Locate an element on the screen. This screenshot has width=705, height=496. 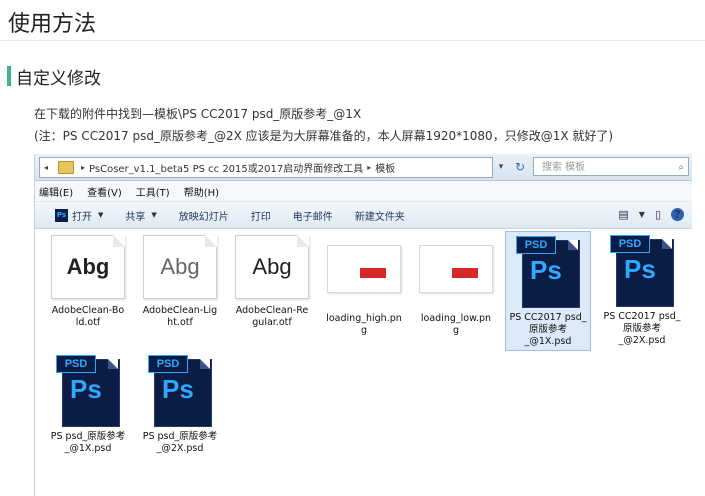
page-title: 使用方法 is located at coordinates (52, 24).